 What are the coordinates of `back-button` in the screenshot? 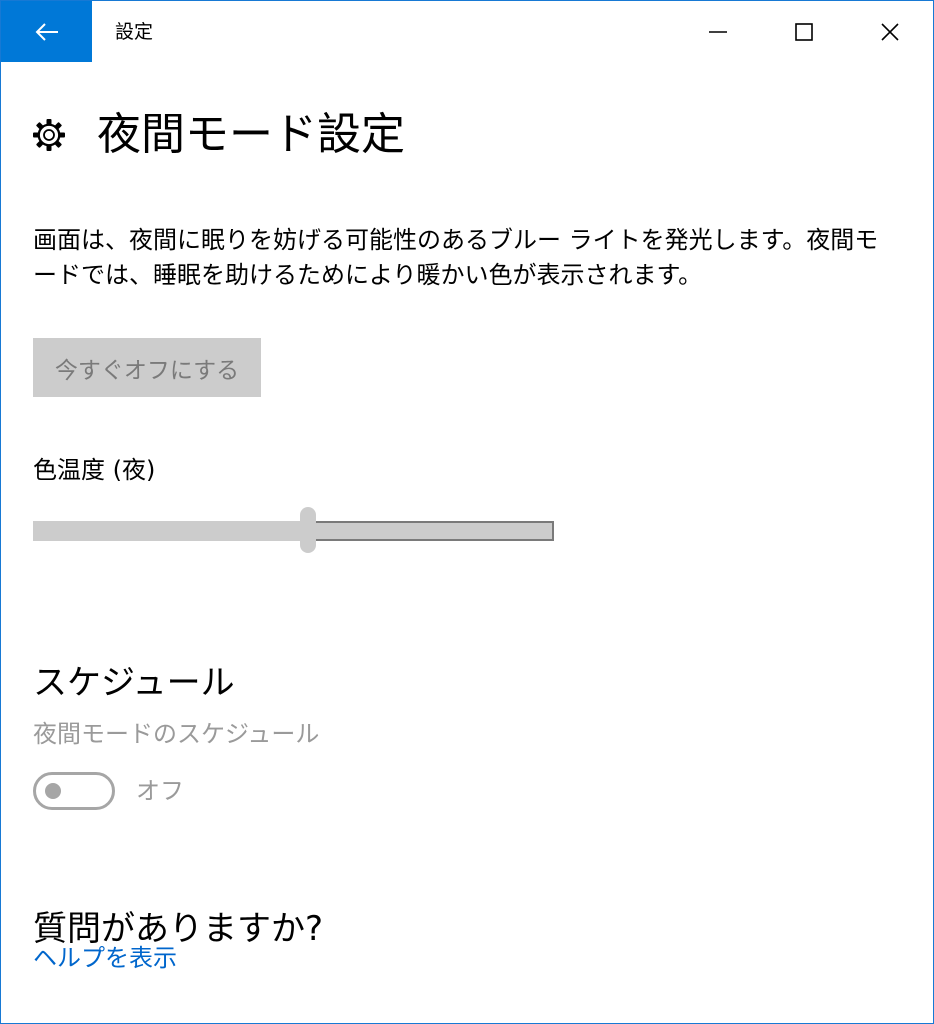 It's located at (46, 31).